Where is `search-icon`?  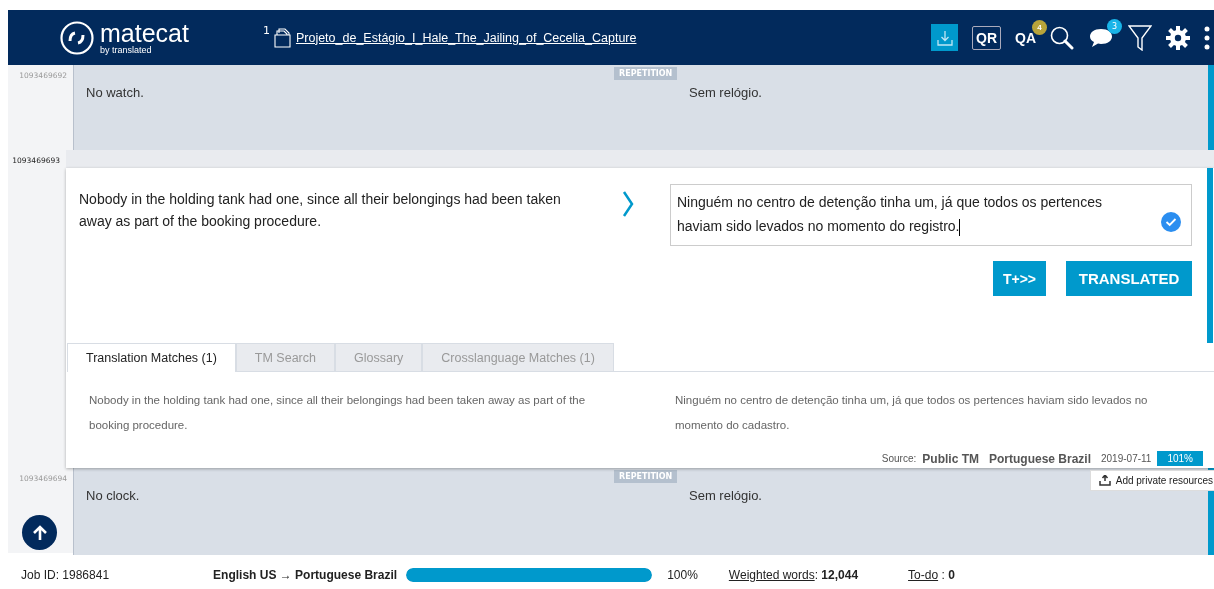 search-icon is located at coordinates (1062, 37).